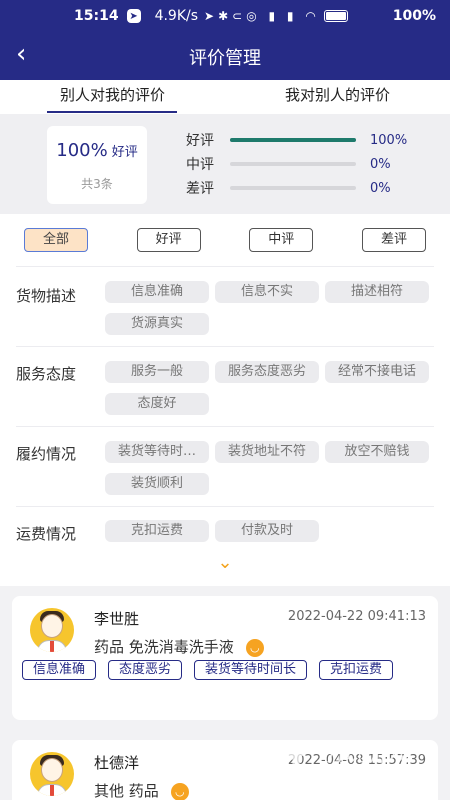 The height and width of the screenshot is (800, 450). Describe the element at coordinates (117, 619) in the screenshot. I see `reviewer-name: 李世胜` at that location.